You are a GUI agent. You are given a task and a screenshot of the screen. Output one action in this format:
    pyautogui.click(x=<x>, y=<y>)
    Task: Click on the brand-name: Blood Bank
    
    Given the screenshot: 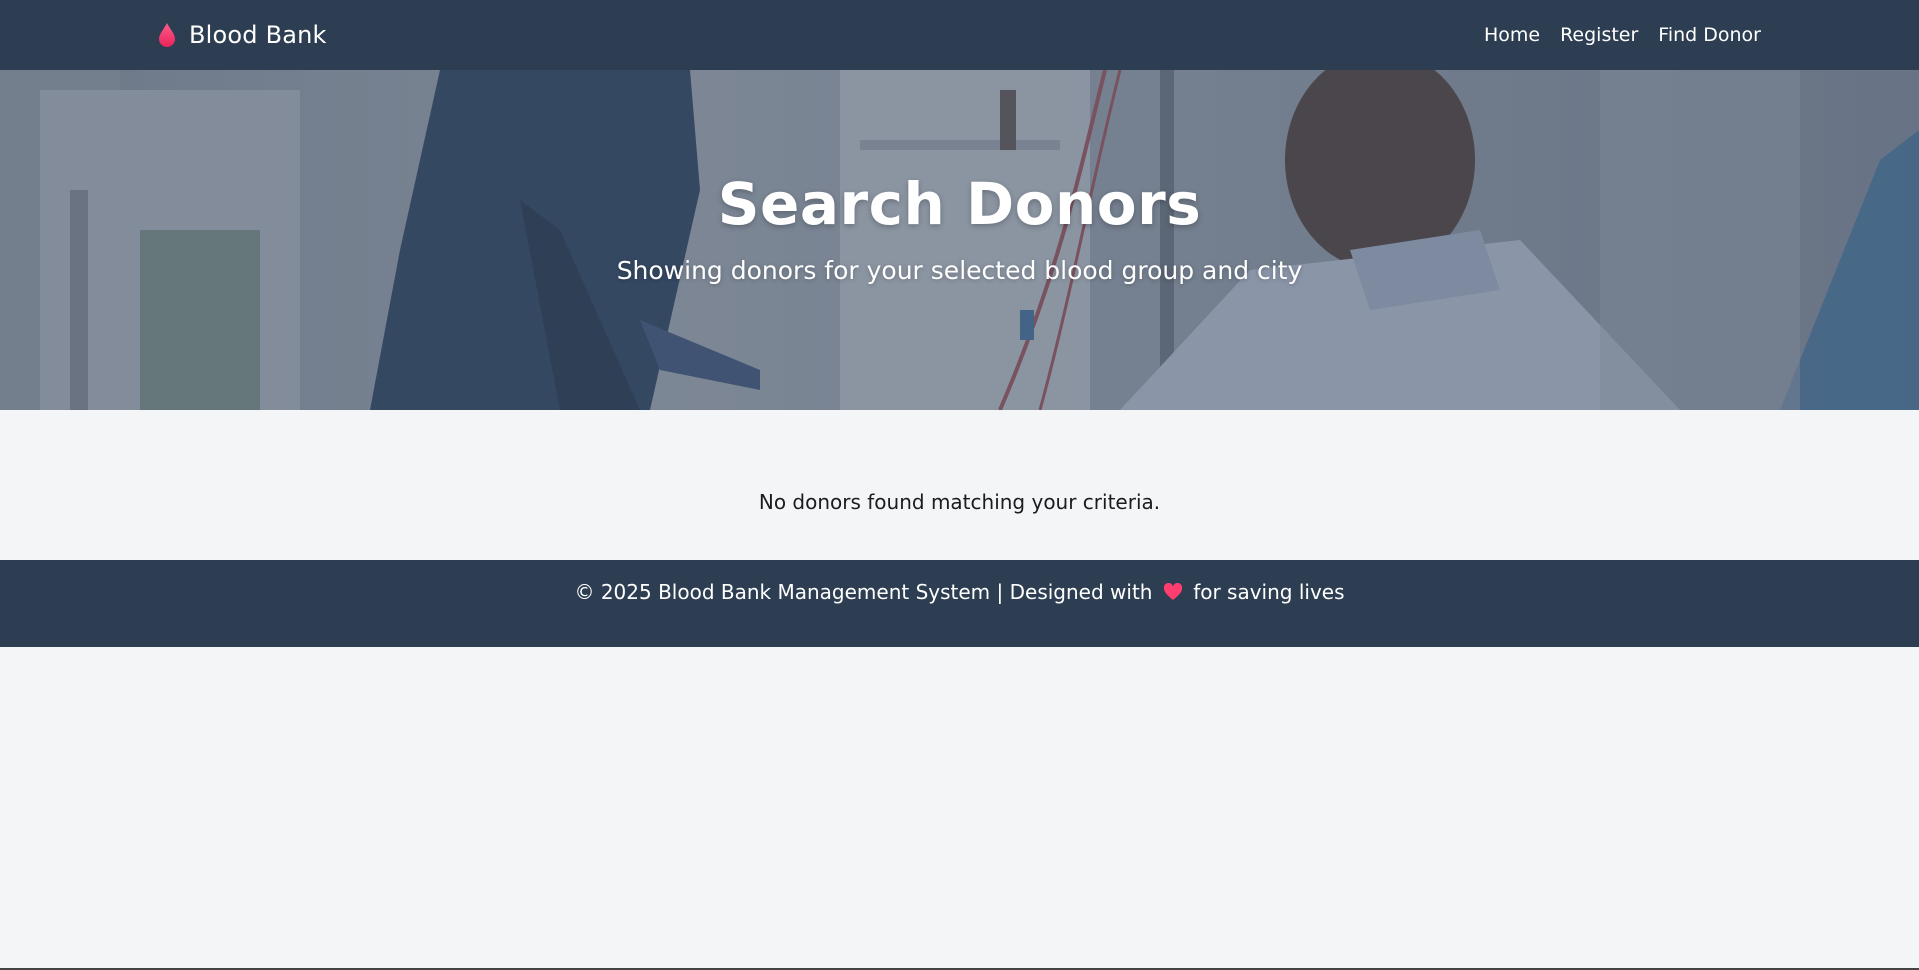 What is the action you would take?
    pyautogui.click(x=258, y=35)
    